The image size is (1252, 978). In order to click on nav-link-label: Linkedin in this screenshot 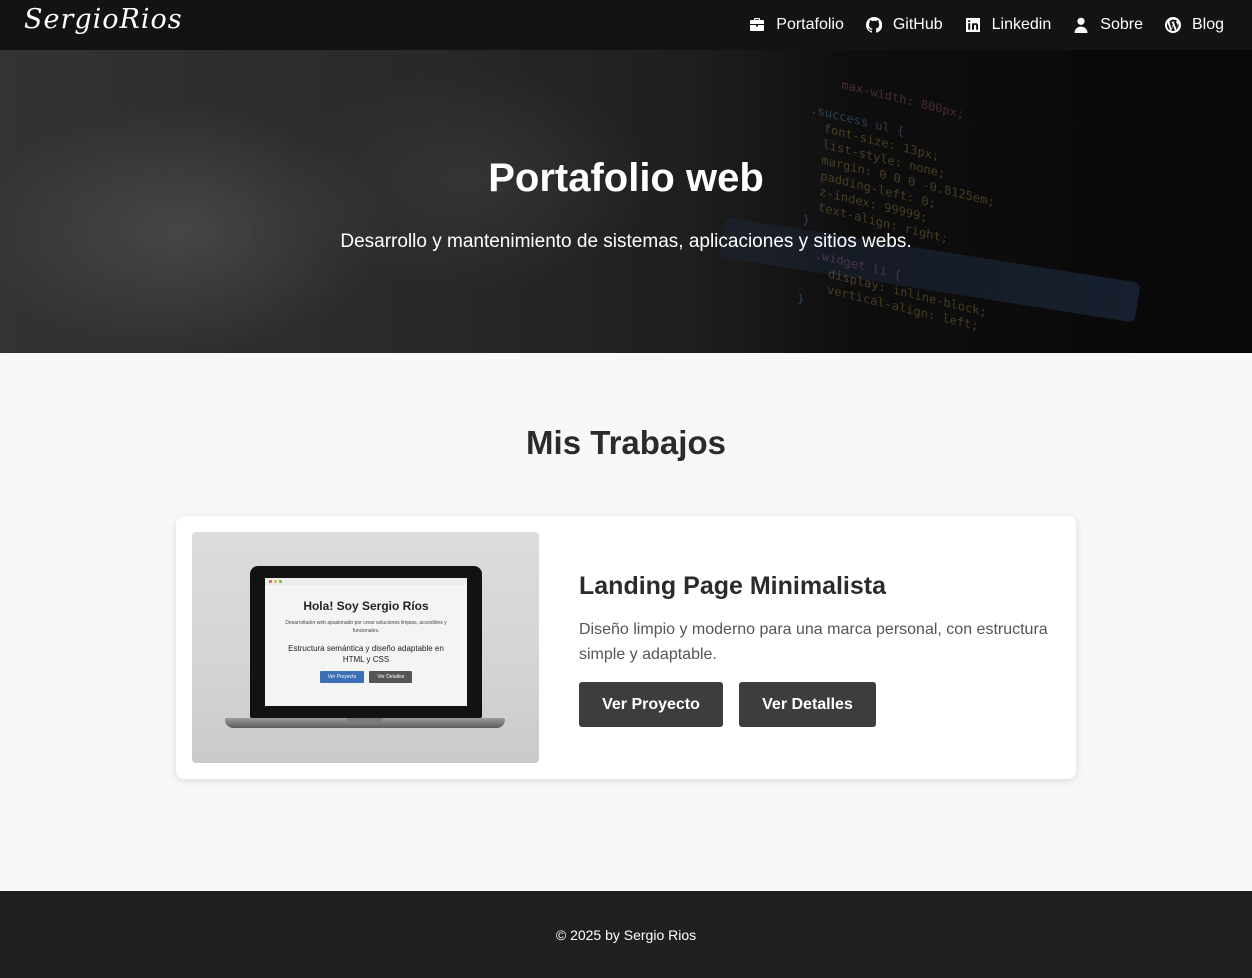, I will do `click(1021, 24)`.